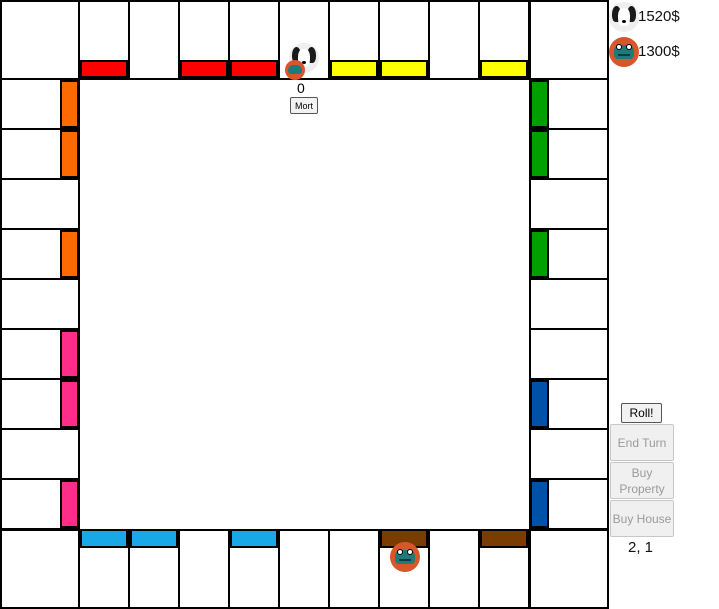 The height and width of the screenshot is (609, 719). I want to click on corner-top-right, so click(569, 40).